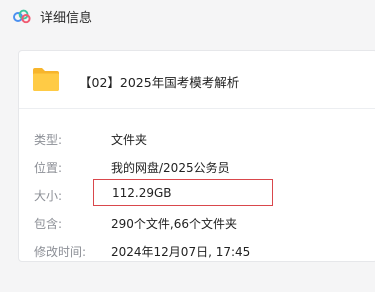 This screenshot has width=375, height=292. I want to click on detail-row-location: 位置: 我的网盘/2025公务员, so click(197, 167).